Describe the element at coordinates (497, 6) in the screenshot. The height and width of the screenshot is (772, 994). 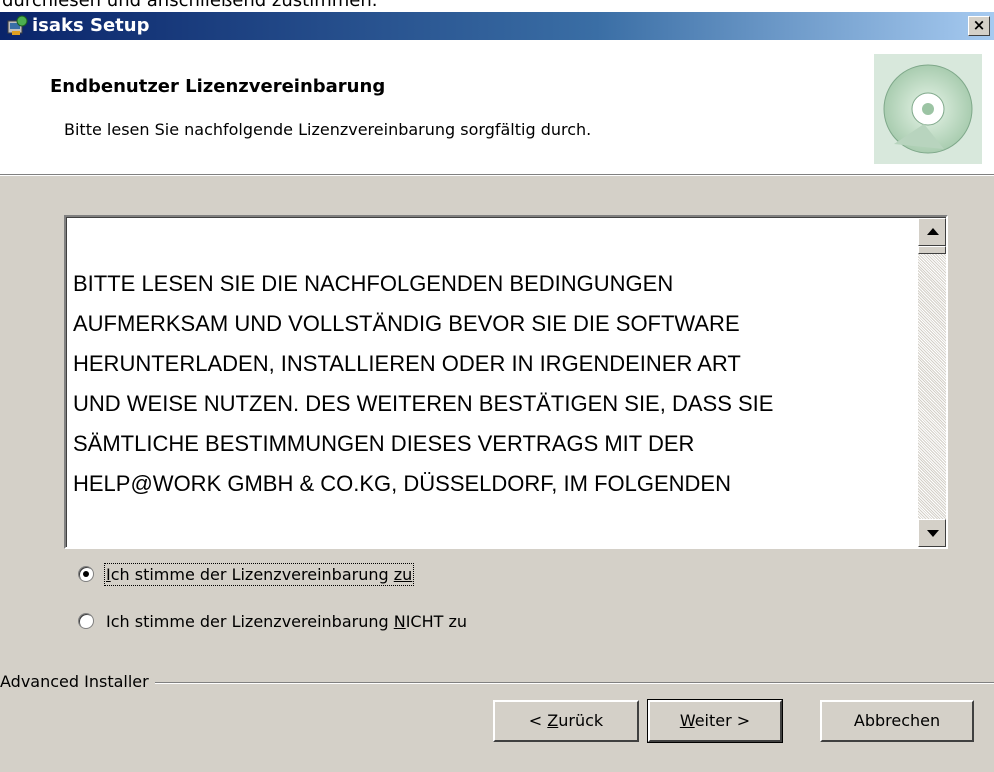
I see `background-page-text: durchlesen und anschließend zustimmen.` at that location.